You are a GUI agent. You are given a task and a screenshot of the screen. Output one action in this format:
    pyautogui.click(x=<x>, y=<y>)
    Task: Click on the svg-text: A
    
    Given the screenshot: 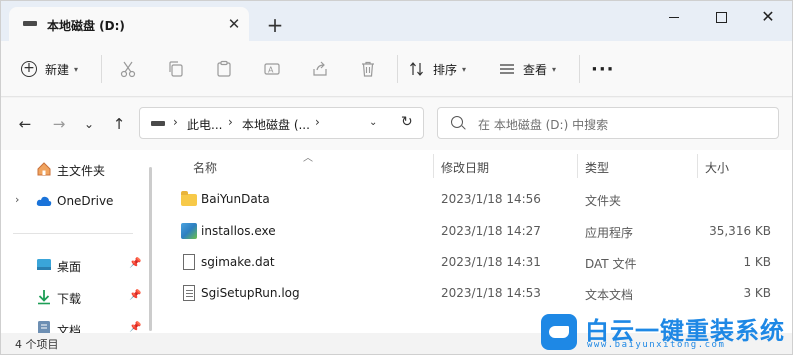 What is the action you would take?
    pyautogui.click(x=271, y=70)
    